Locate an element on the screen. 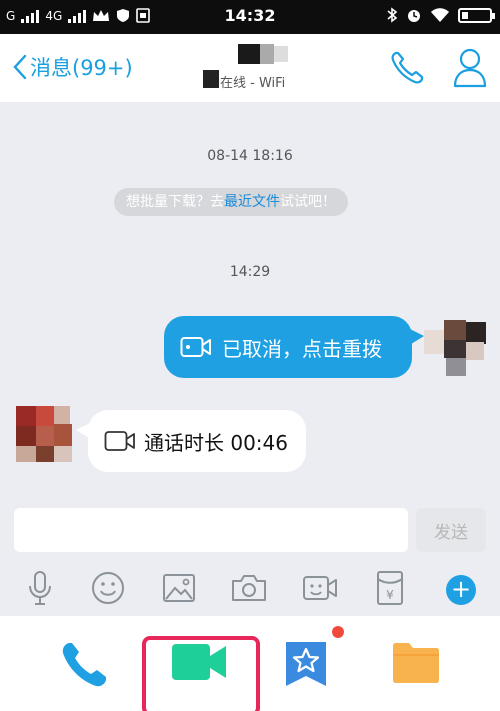 This screenshot has height=711, width=500. wifi-icon is located at coordinates (440, 15).